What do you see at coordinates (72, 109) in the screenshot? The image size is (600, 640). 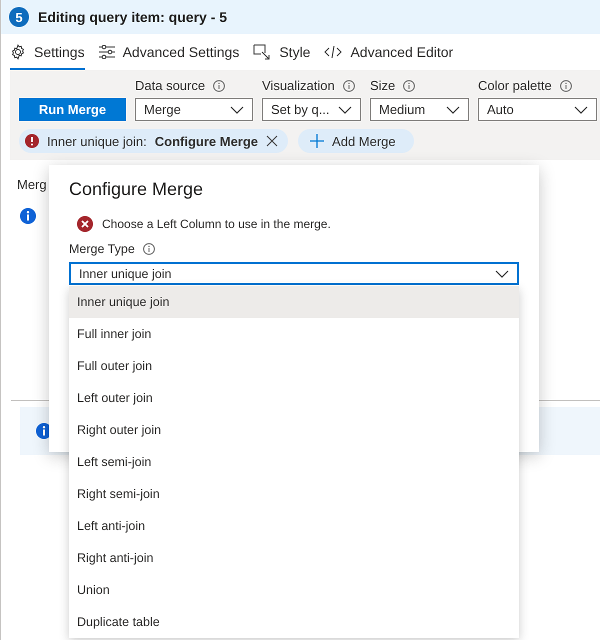 I see `run-merge-button: Run Merge` at bounding box center [72, 109].